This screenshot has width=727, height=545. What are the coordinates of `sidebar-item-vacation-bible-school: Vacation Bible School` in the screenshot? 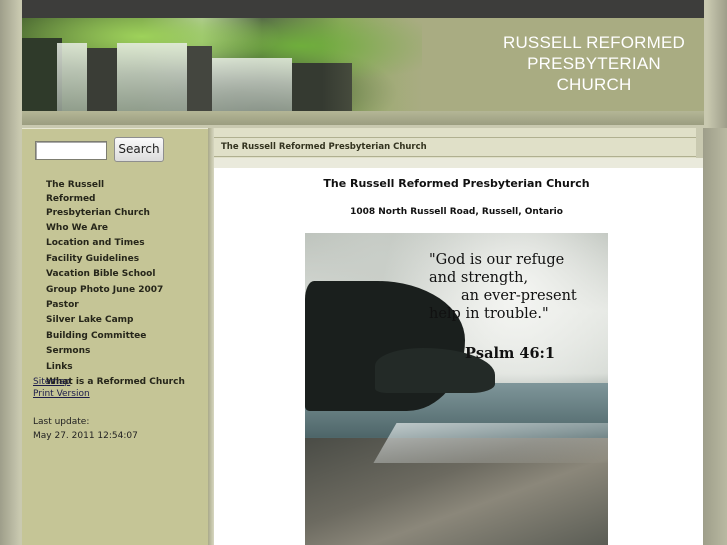 It's located at (126, 274).